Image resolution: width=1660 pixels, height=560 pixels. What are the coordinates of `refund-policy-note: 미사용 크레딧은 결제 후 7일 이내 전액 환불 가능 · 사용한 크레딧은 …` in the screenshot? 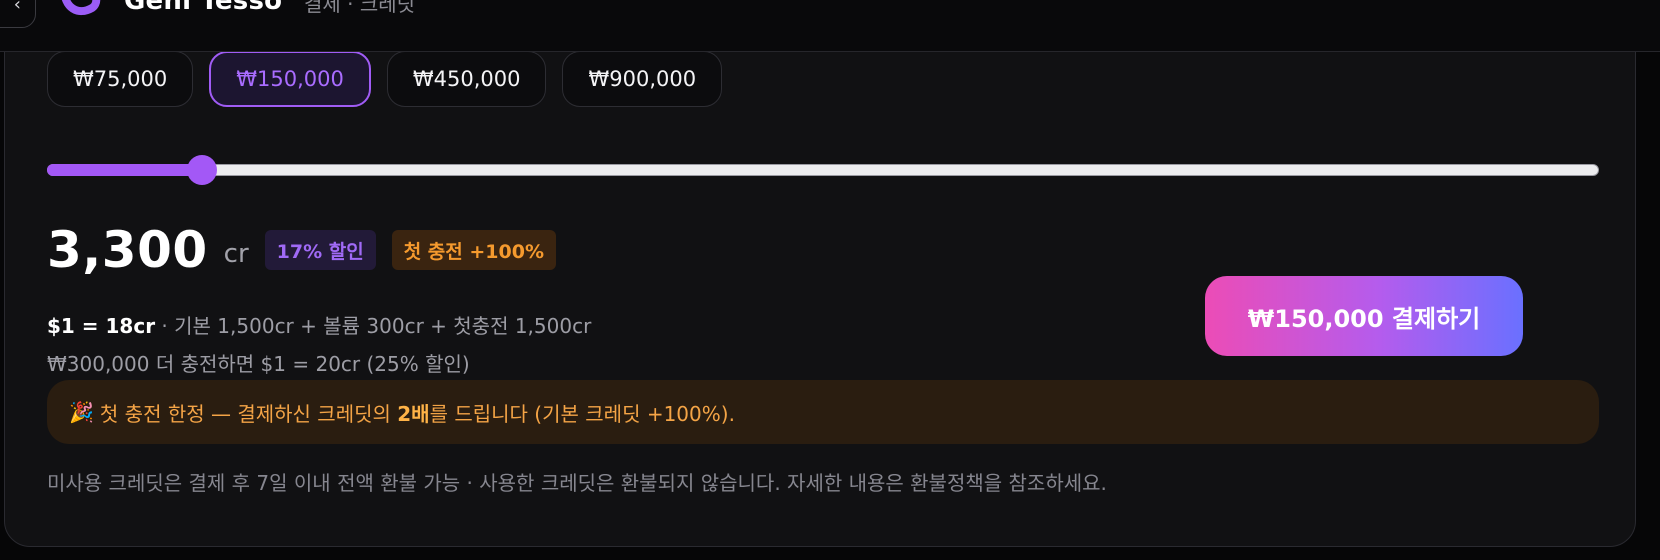 It's located at (577, 483).